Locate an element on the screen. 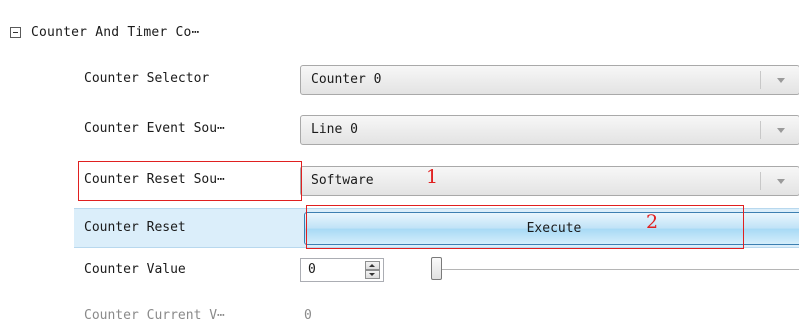 This screenshot has width=799, height=331. group-header: Counter And Timer Co⋯ is located at coordinates (105, 32).